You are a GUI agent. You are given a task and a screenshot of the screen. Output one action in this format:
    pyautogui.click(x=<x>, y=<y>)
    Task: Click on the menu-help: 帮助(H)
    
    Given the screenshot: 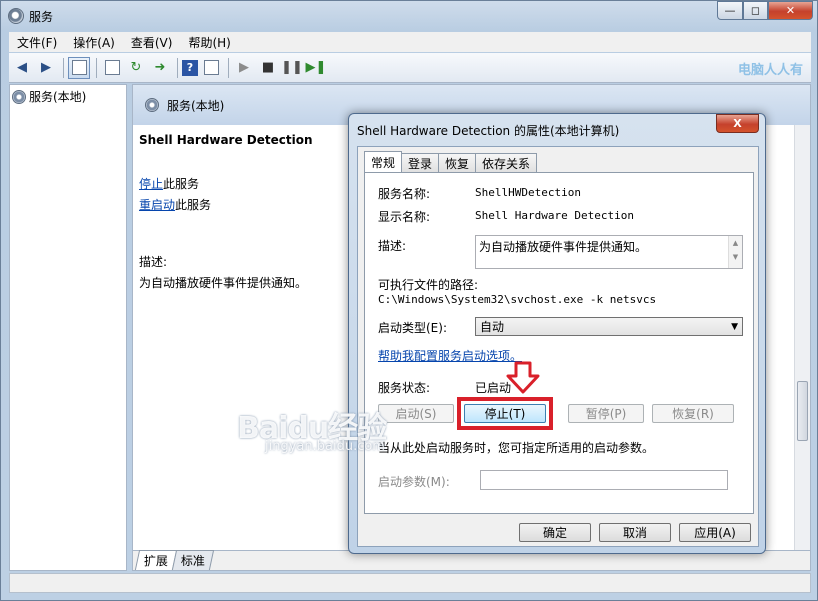 What is the action you would take?
    pyautogui.click(x=209, y=42)
    